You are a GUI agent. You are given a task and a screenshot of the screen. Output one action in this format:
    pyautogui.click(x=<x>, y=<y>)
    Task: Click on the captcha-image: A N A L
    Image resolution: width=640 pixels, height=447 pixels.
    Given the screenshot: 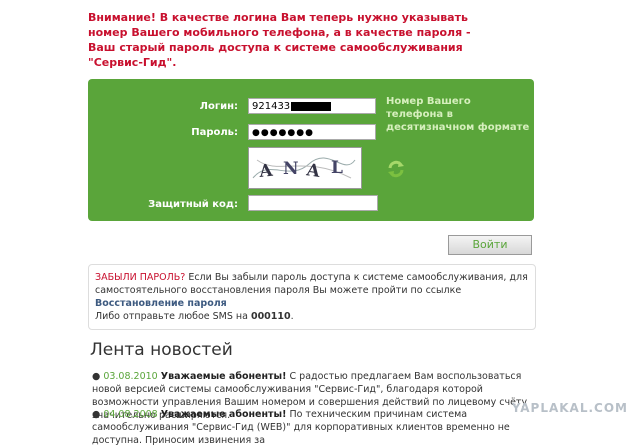 What is the action you would take?
    pyautogui.click(x=305, y=168)
    